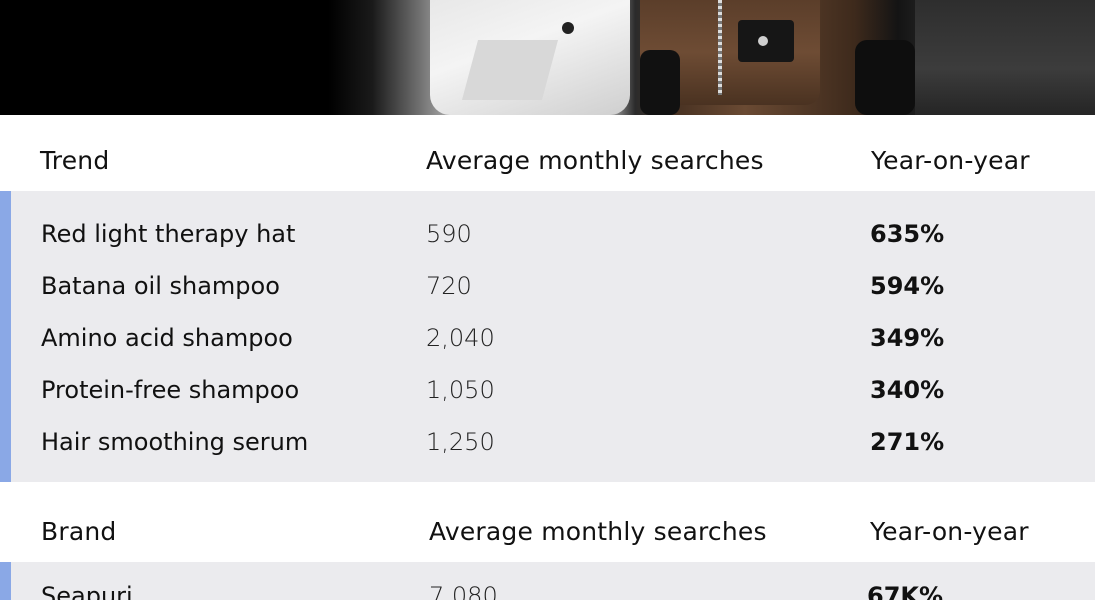  I want to click on table-row: Red light therapy hat 590 635%, so click(547, 234).